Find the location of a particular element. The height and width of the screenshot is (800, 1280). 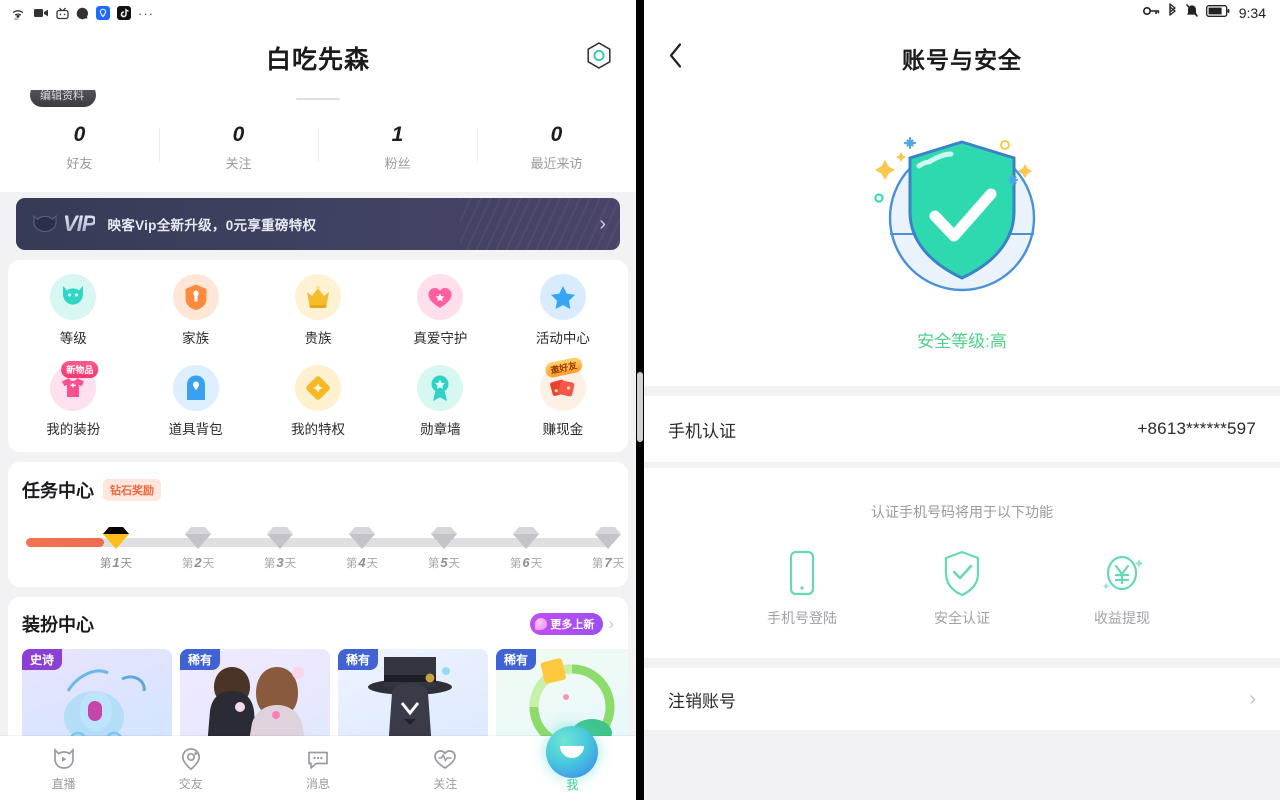

smile-shape is located at coordinates (572, 751).